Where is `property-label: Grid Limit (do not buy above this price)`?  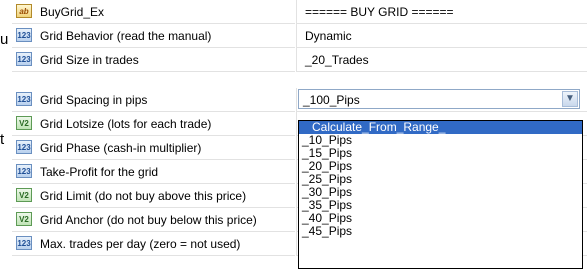
property-label: Grid Limit (do not buy above this price) is located at coordinates (143, 196).